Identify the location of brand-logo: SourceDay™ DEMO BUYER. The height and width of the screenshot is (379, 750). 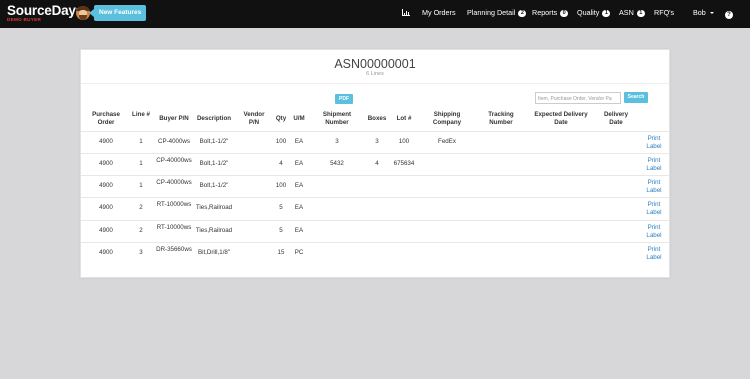
(44, 13).